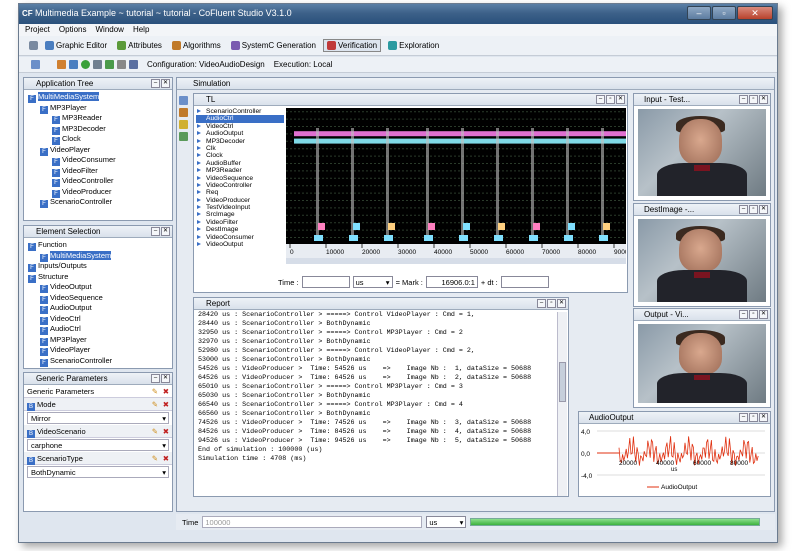  I want to click on unit-select: us ▾, so click(372, 282).